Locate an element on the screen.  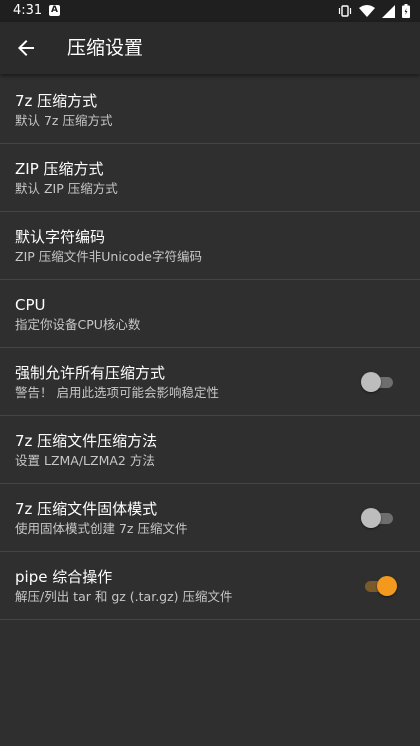
setting-subtitle: 指定你设备CPU核心数 is located at coordinates (78, 324).